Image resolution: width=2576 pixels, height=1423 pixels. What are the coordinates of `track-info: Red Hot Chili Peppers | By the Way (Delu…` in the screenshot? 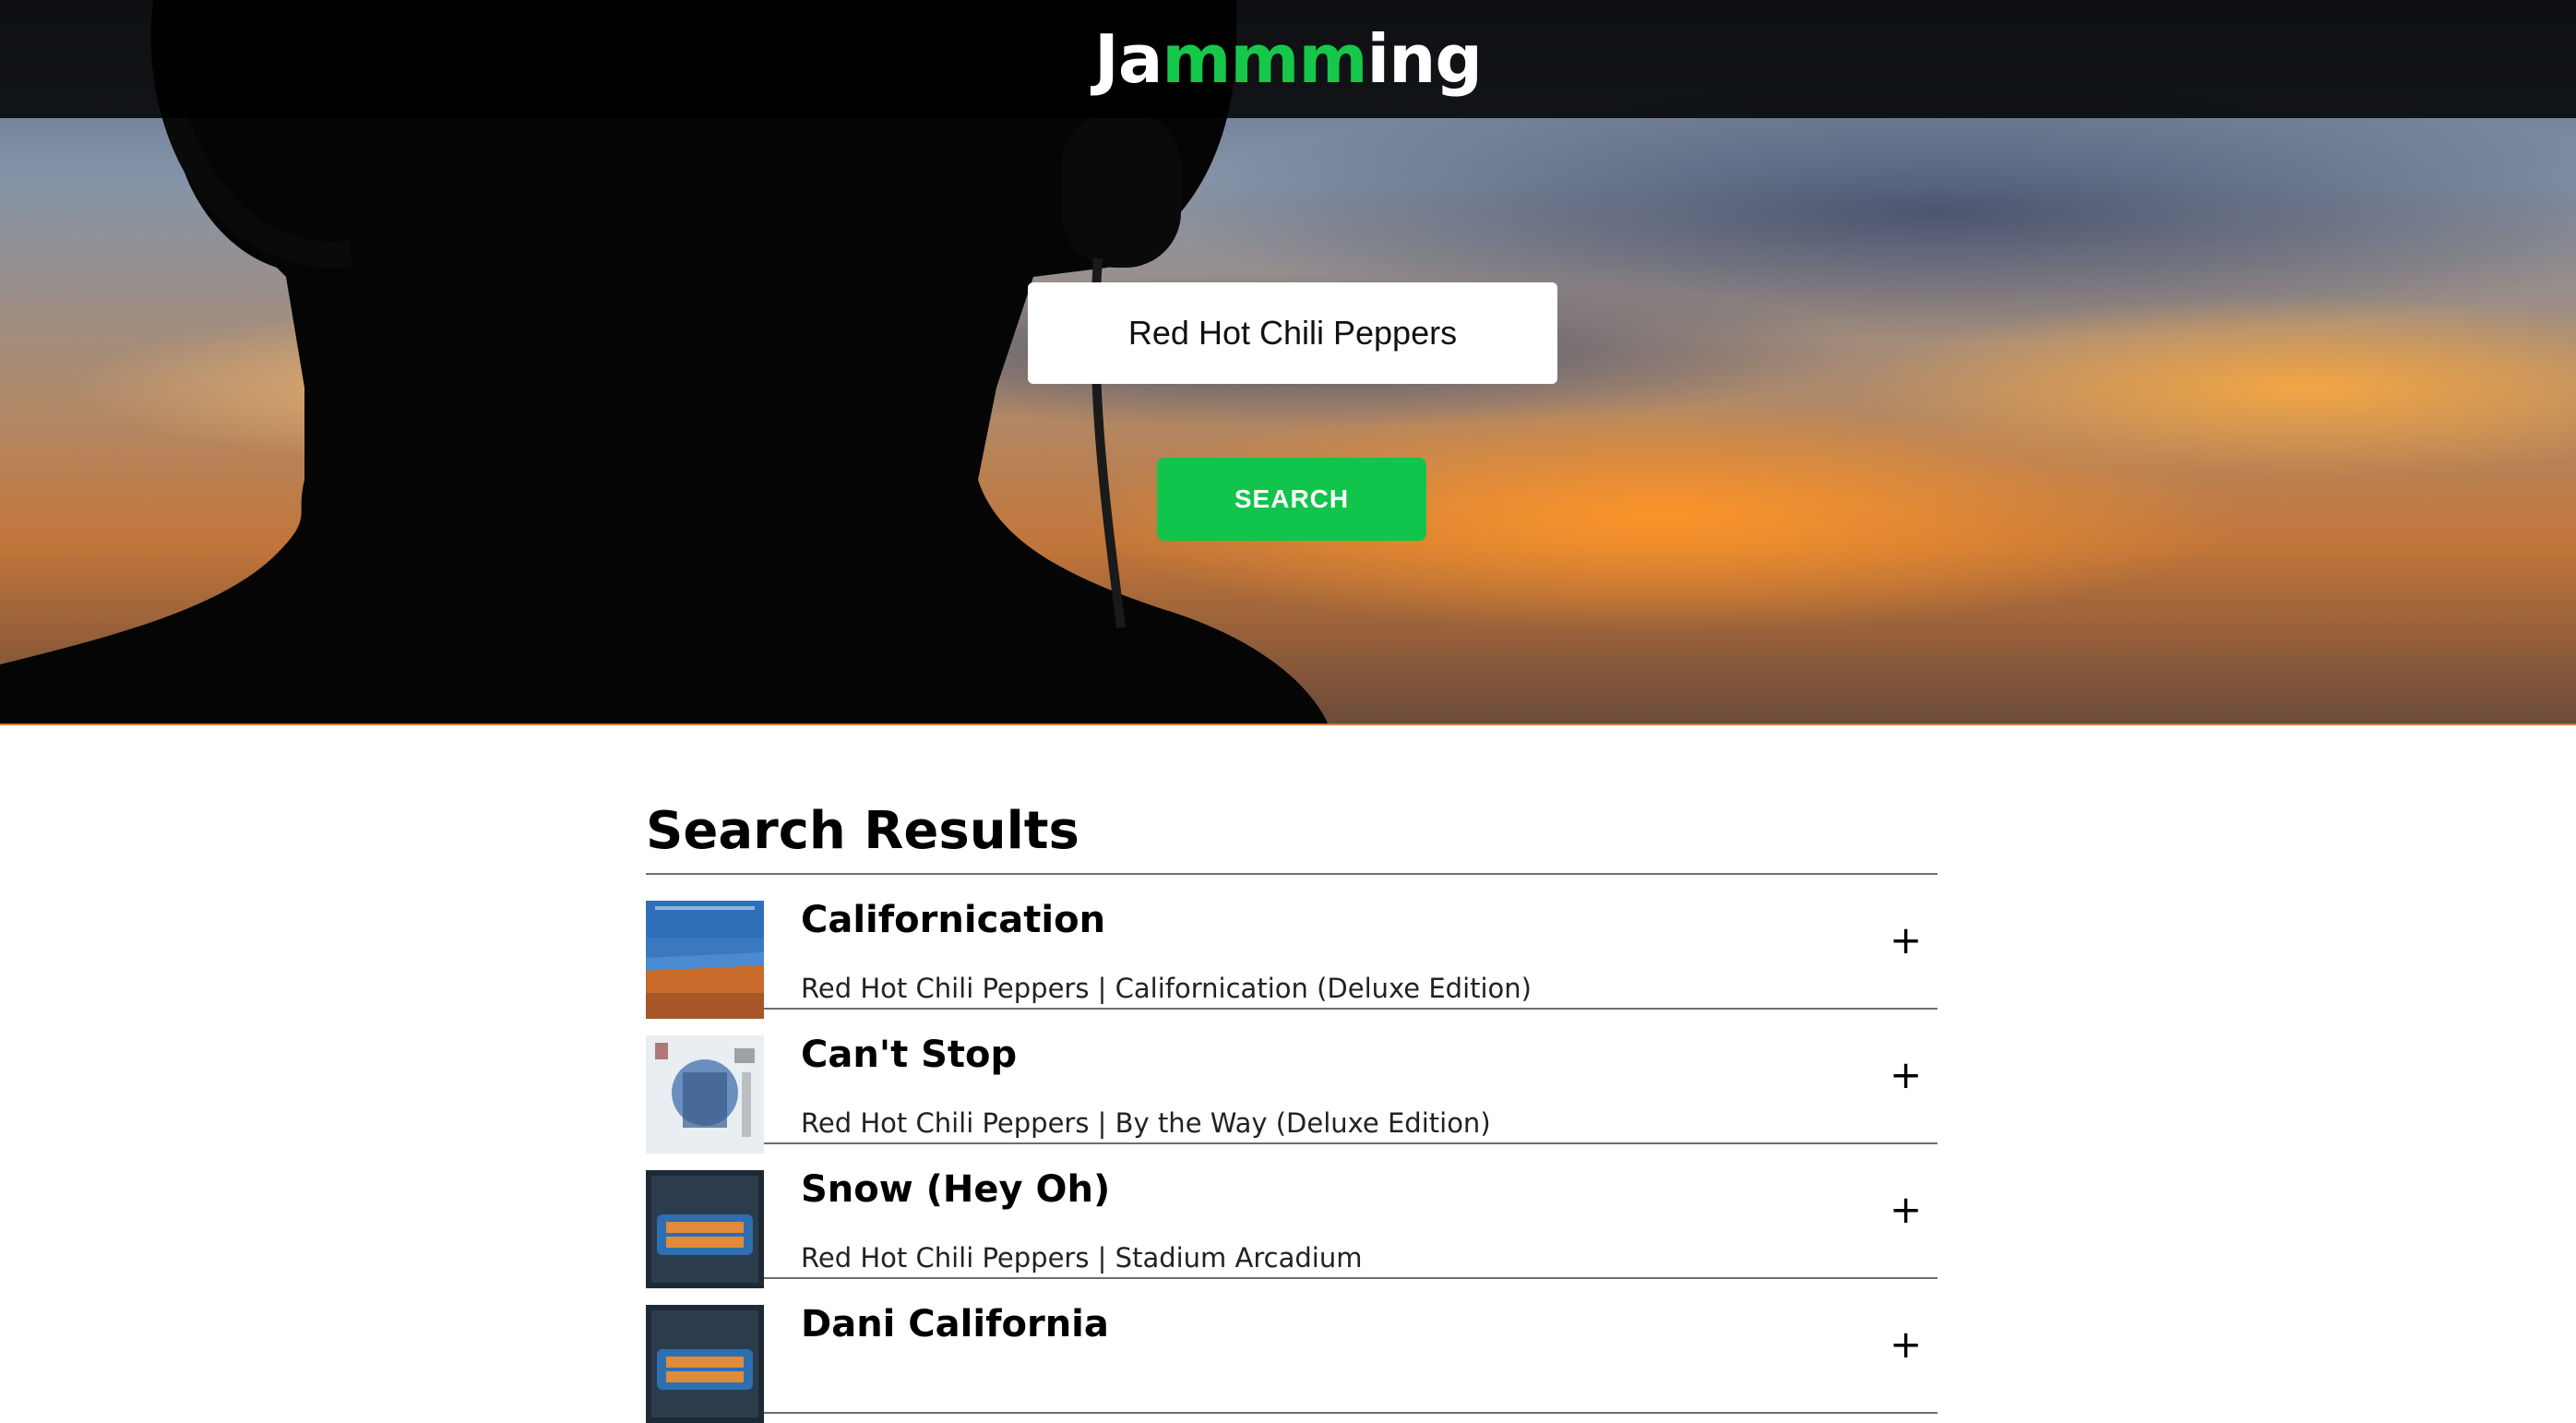 It's located at (1146, 1123).